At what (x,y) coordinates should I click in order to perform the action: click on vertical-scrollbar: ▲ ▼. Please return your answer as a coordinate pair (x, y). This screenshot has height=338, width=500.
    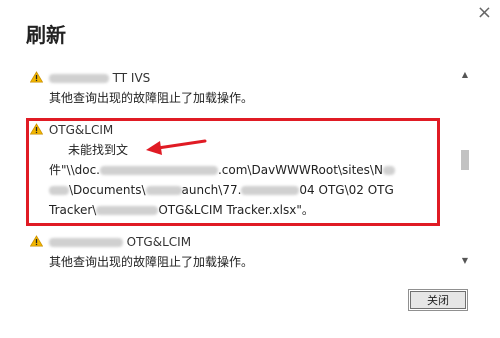
    Looking at the image, I should click on (465, 168).